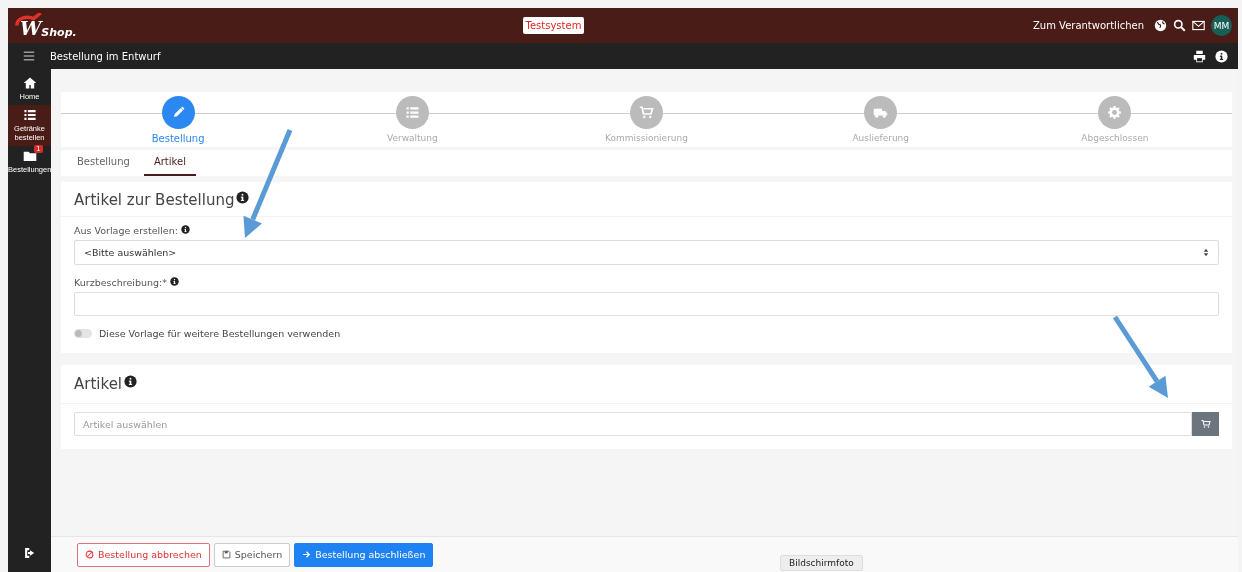  Describe the element at coordinates (1221, 25) in the screenshot. I see `user-avatar: MM` at that location.